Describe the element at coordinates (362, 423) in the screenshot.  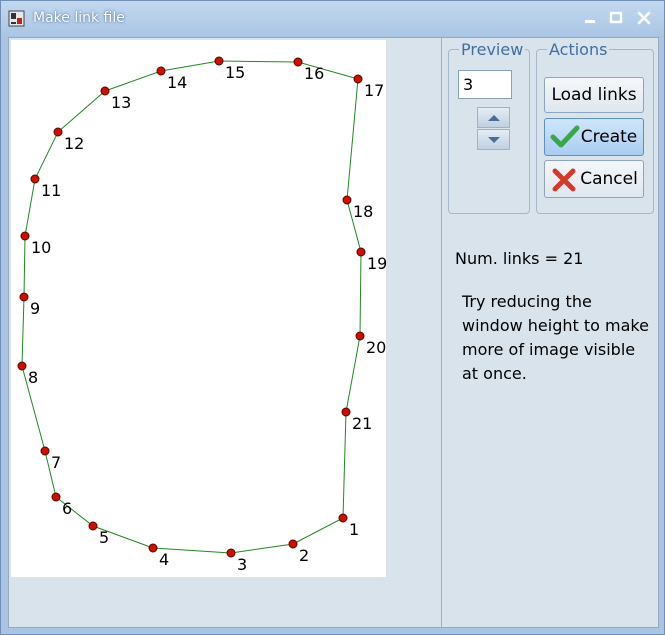
I see `link-point-label-21: 21` at that location.